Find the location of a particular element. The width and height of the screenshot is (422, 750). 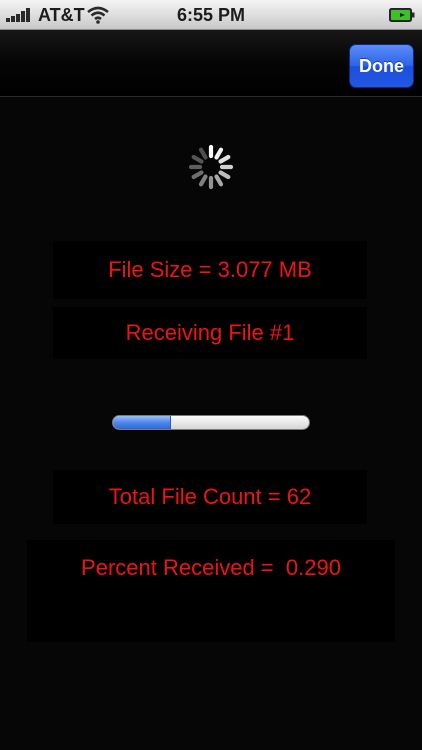

battery-charging-icon is located at coordinates (402, 15).